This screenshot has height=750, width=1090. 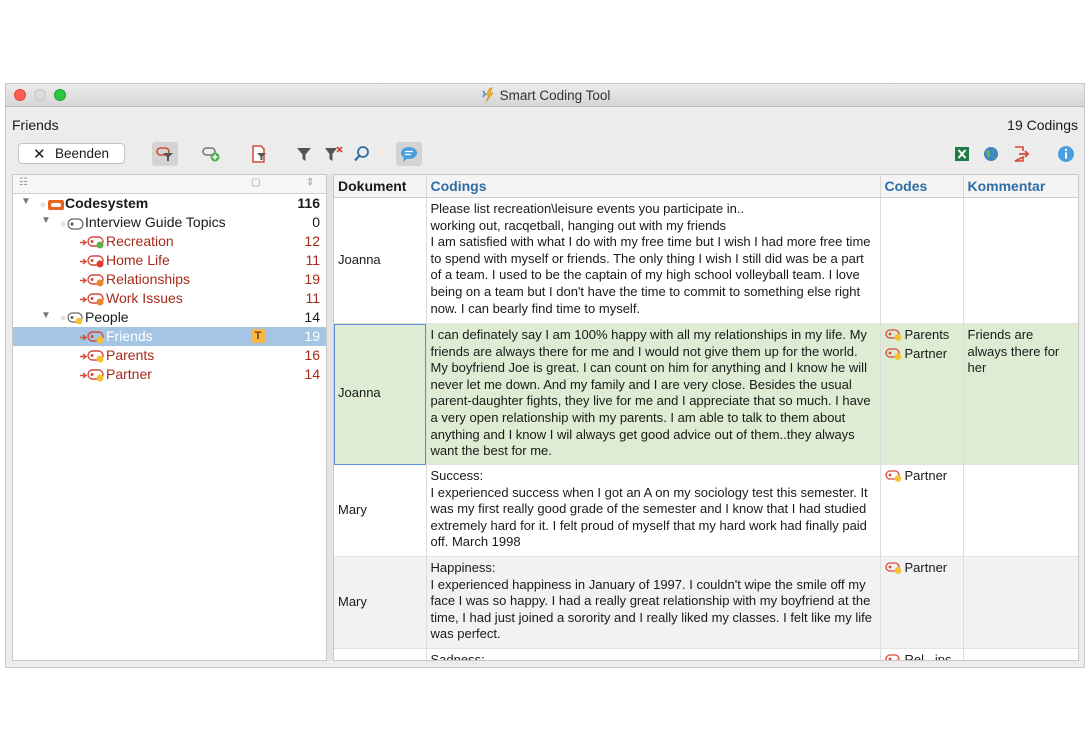 What do you see at coordinates (409, 154) in the screenshot?
I see `comment-icon` at bounding box center [409, 154].